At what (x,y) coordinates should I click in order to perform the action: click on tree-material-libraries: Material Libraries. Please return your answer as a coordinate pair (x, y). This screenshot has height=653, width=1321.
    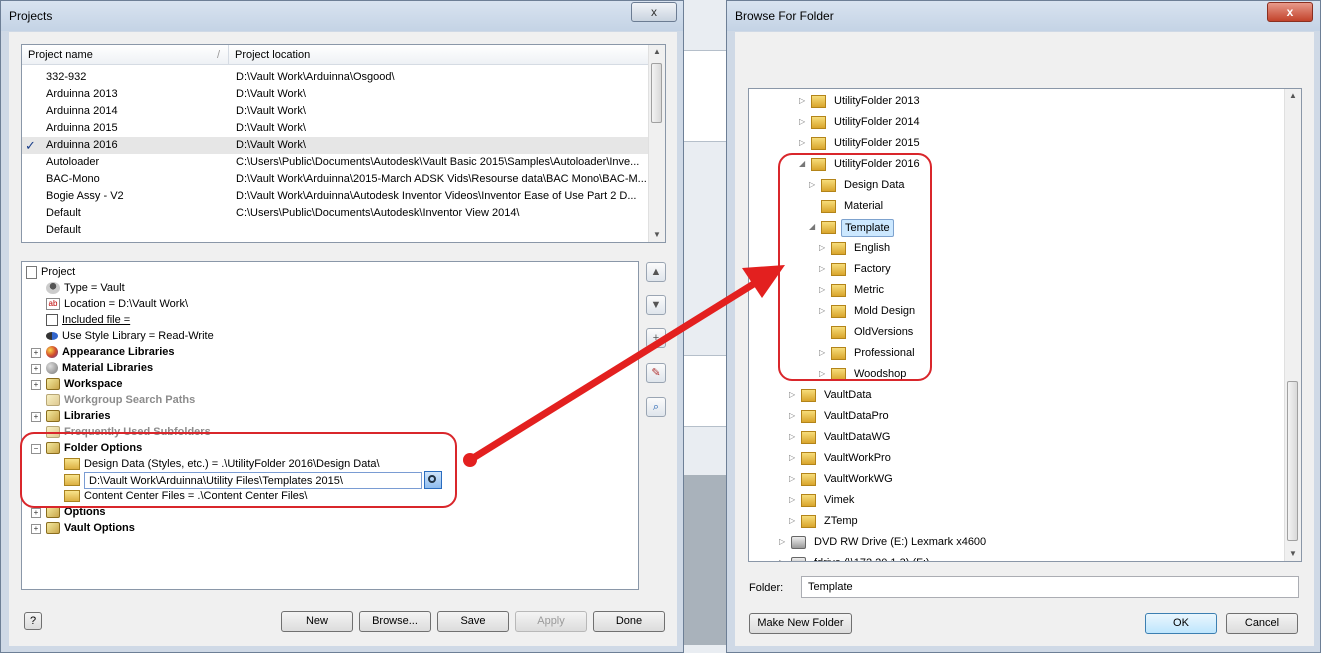
    Looking at the image, I should click on (99, 368).